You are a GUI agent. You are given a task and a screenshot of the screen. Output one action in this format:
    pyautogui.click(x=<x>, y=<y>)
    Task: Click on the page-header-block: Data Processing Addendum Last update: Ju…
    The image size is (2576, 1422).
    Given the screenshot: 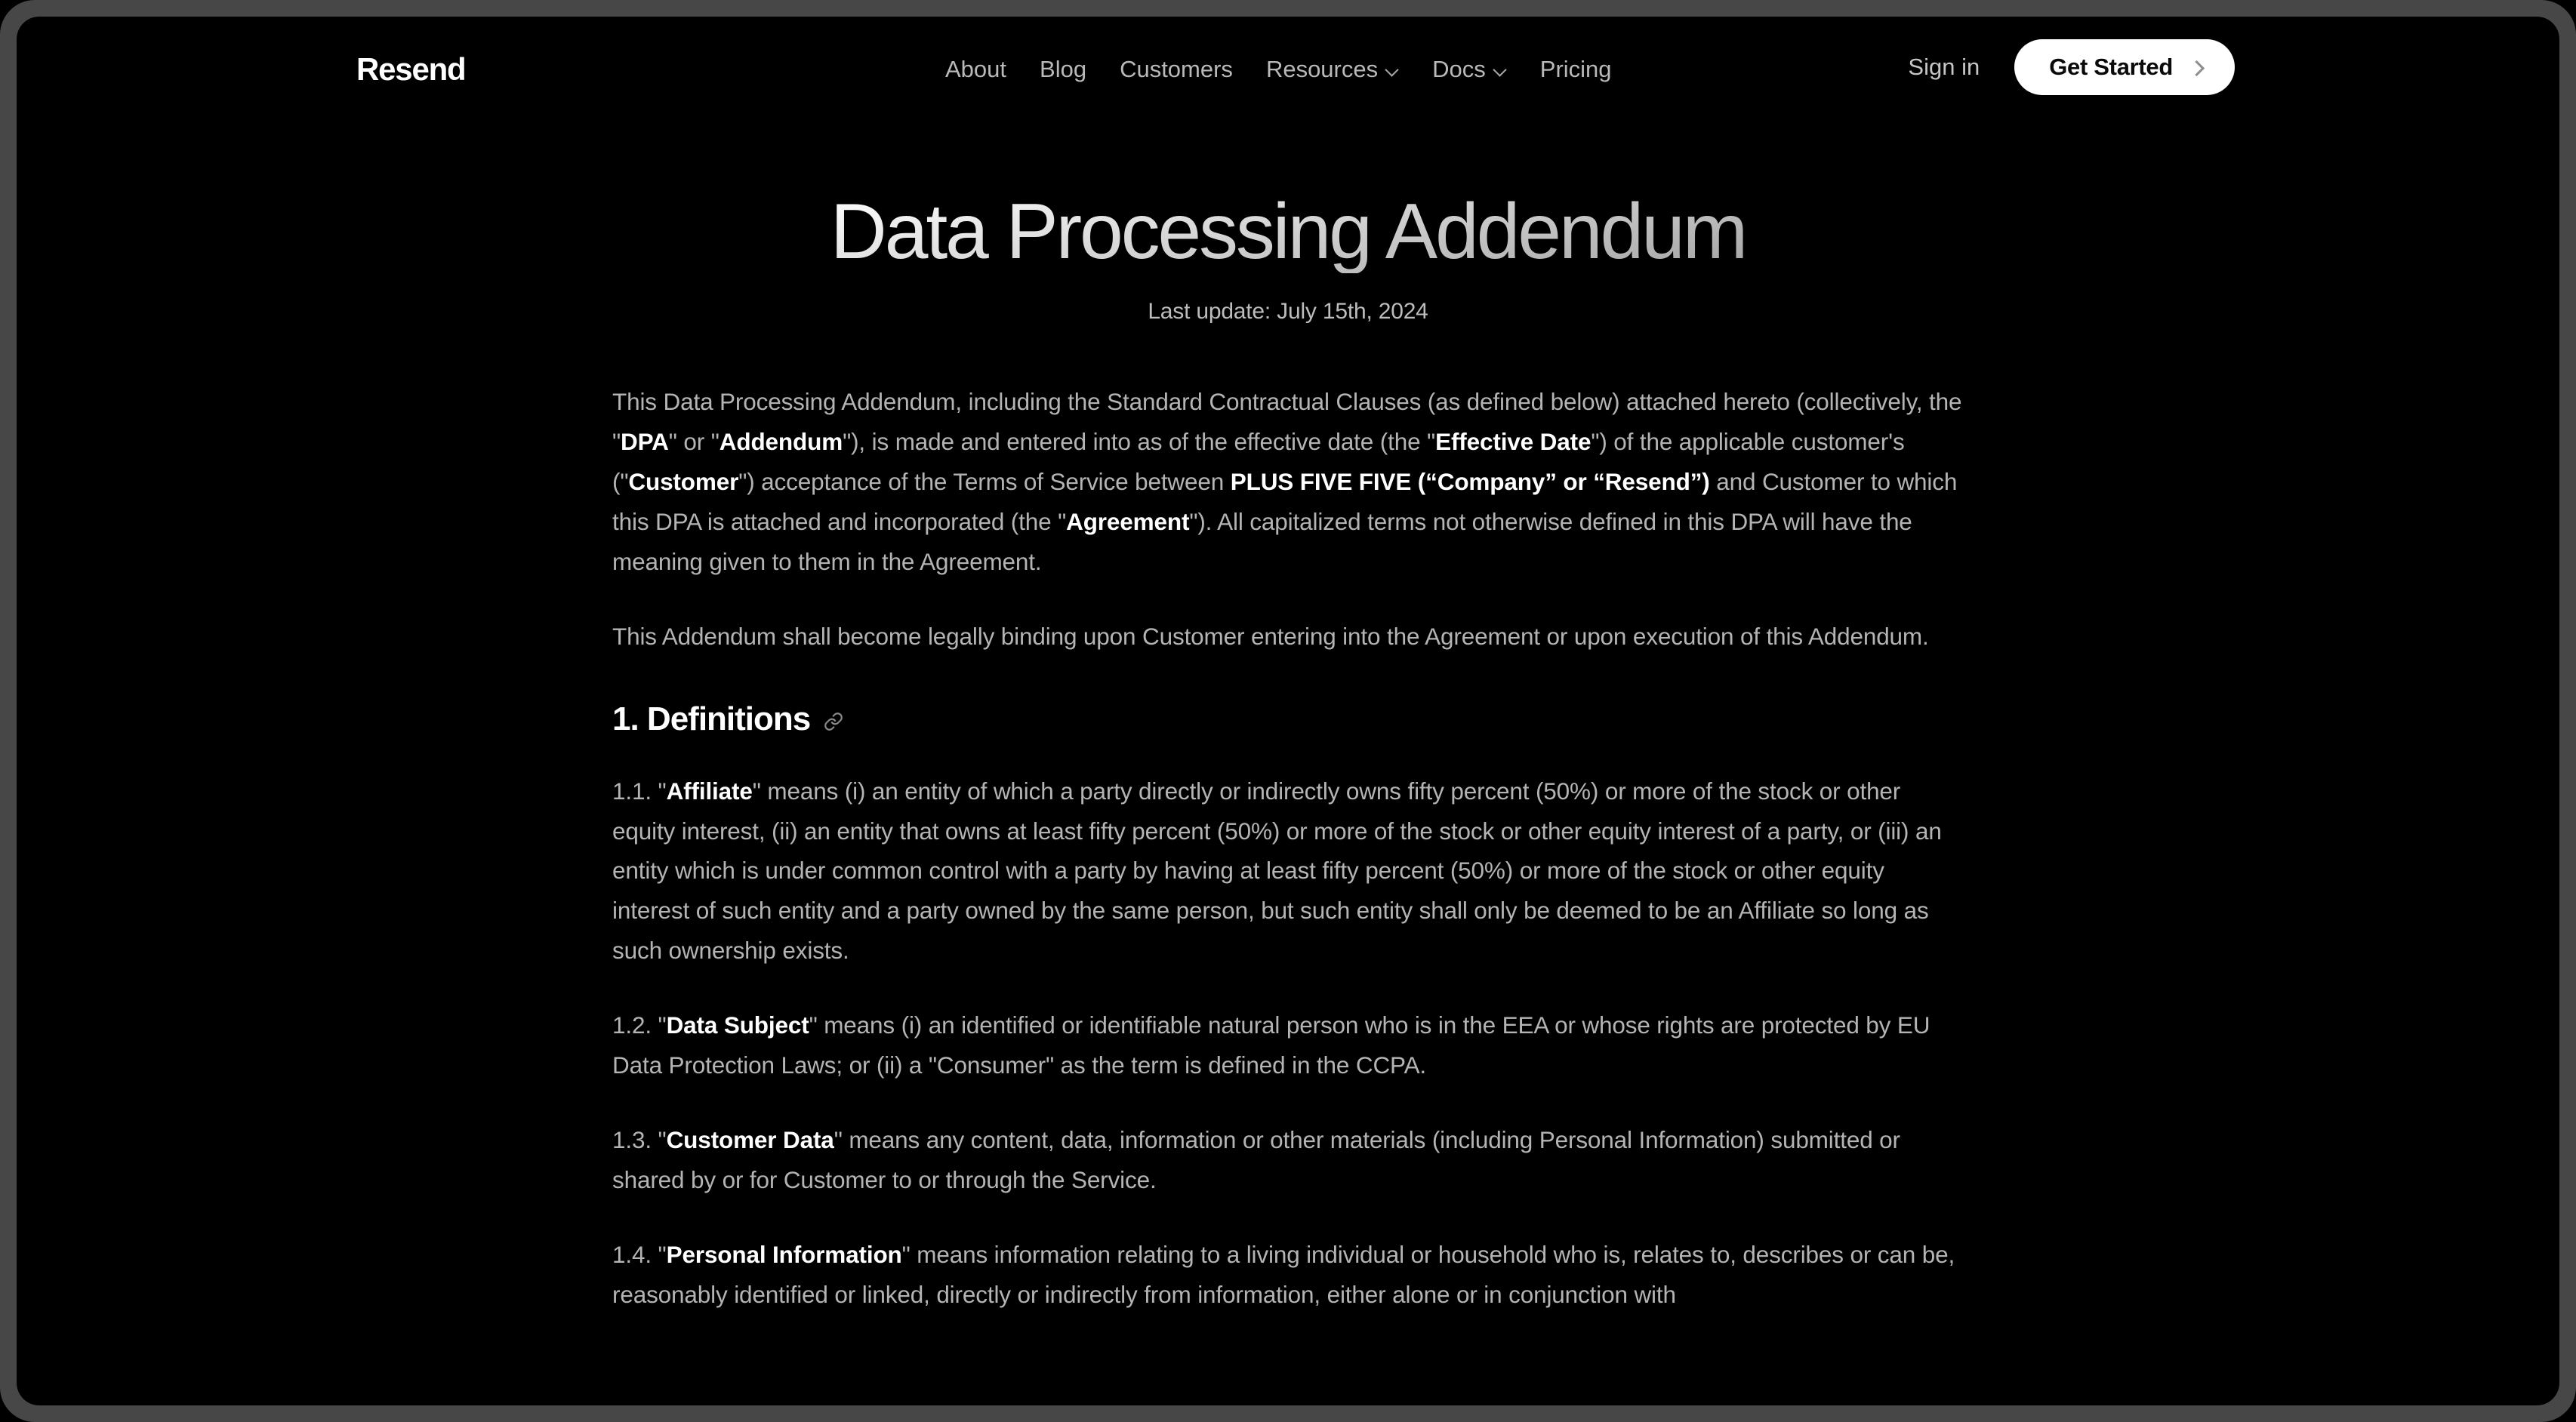 What is the action you would take?
    pyautogui.click(x=1288, y=216)
    